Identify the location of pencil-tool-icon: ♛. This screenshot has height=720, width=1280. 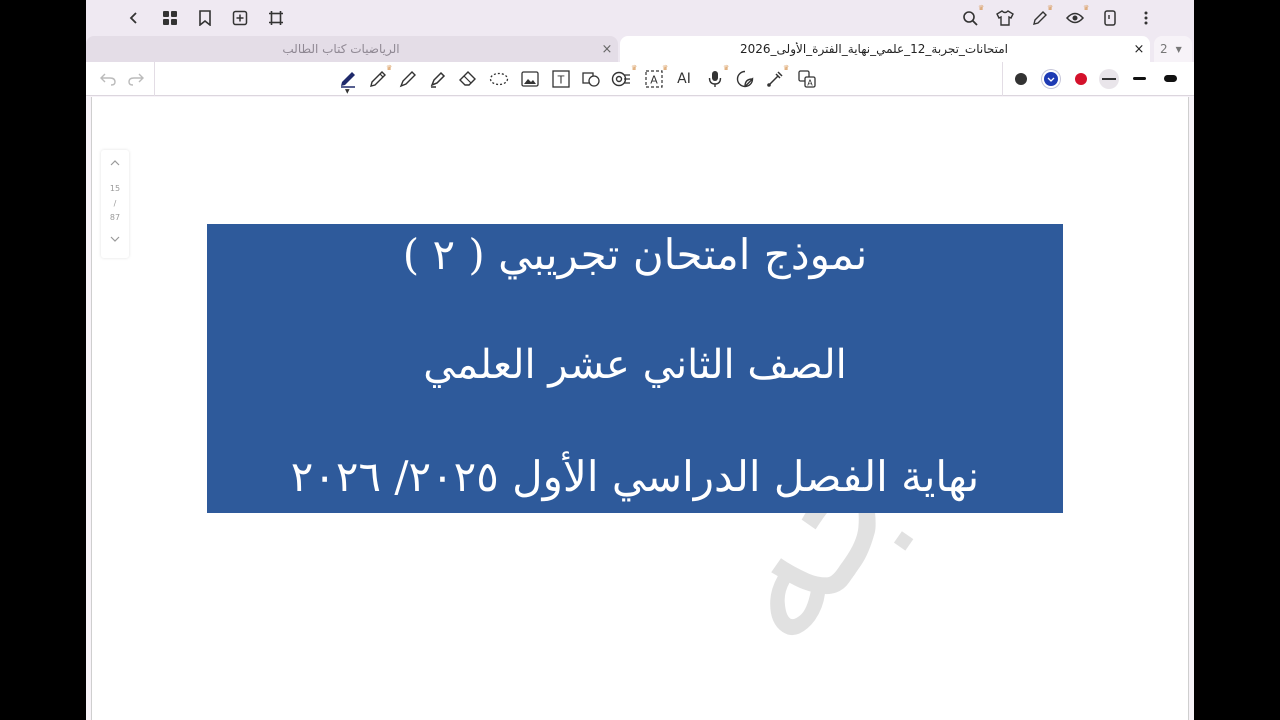
(379, 77).